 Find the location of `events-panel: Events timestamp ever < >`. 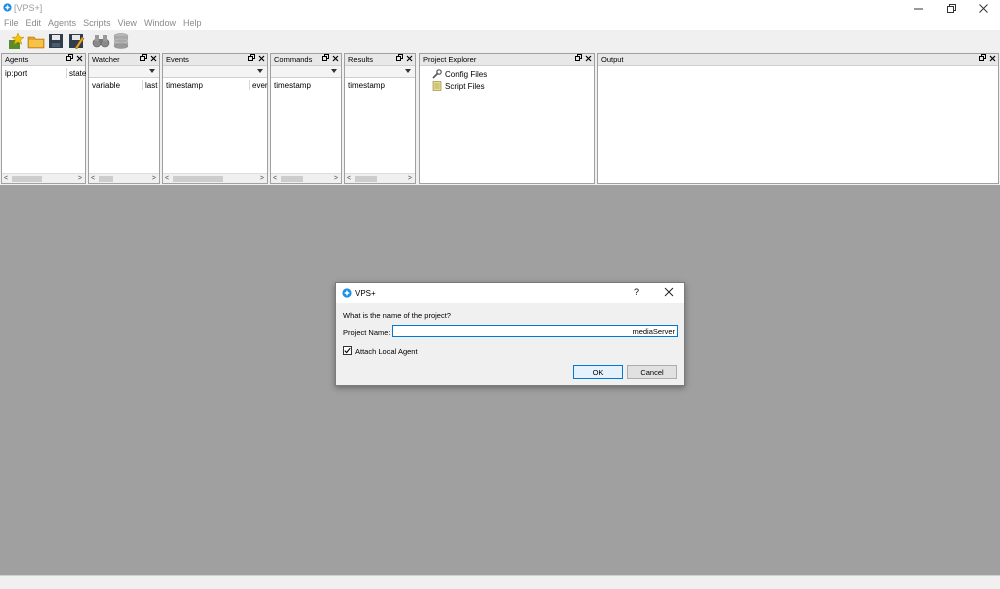

events-panel: Events timestamp ever < > is located at coordinates (215, 118).